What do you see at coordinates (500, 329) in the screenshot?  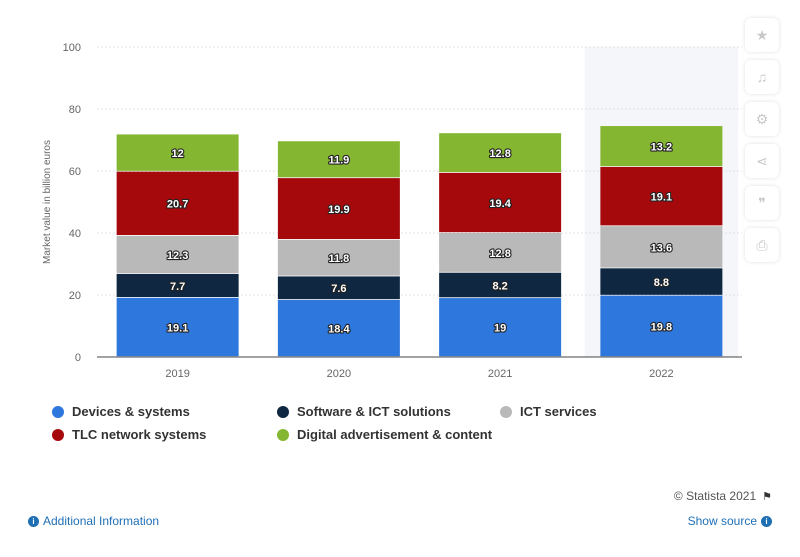 I see `data-label: 19` at bounding box center [500, 329].